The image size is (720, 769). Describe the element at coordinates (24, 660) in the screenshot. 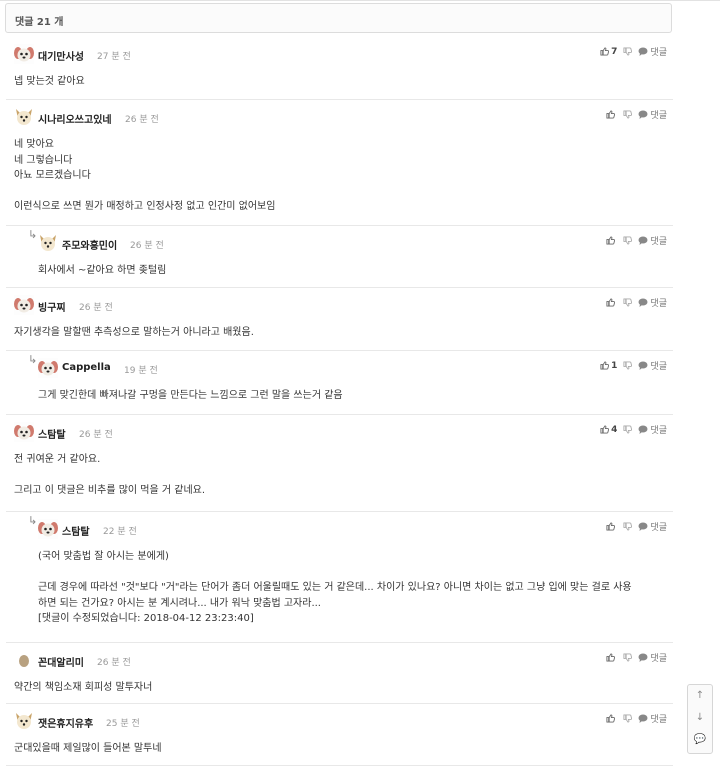

I see `dot-avatar` at that location.